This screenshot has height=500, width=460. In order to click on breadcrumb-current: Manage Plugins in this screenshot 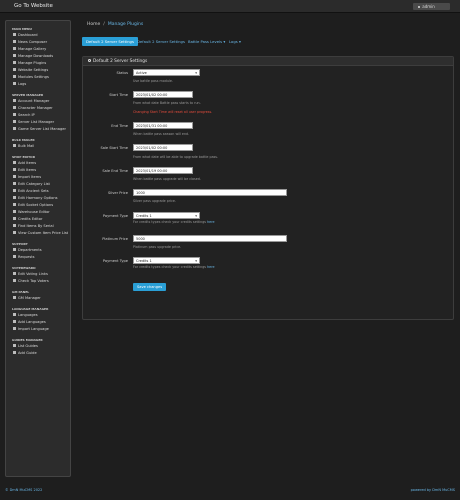, I will do `click(125, 24)`.